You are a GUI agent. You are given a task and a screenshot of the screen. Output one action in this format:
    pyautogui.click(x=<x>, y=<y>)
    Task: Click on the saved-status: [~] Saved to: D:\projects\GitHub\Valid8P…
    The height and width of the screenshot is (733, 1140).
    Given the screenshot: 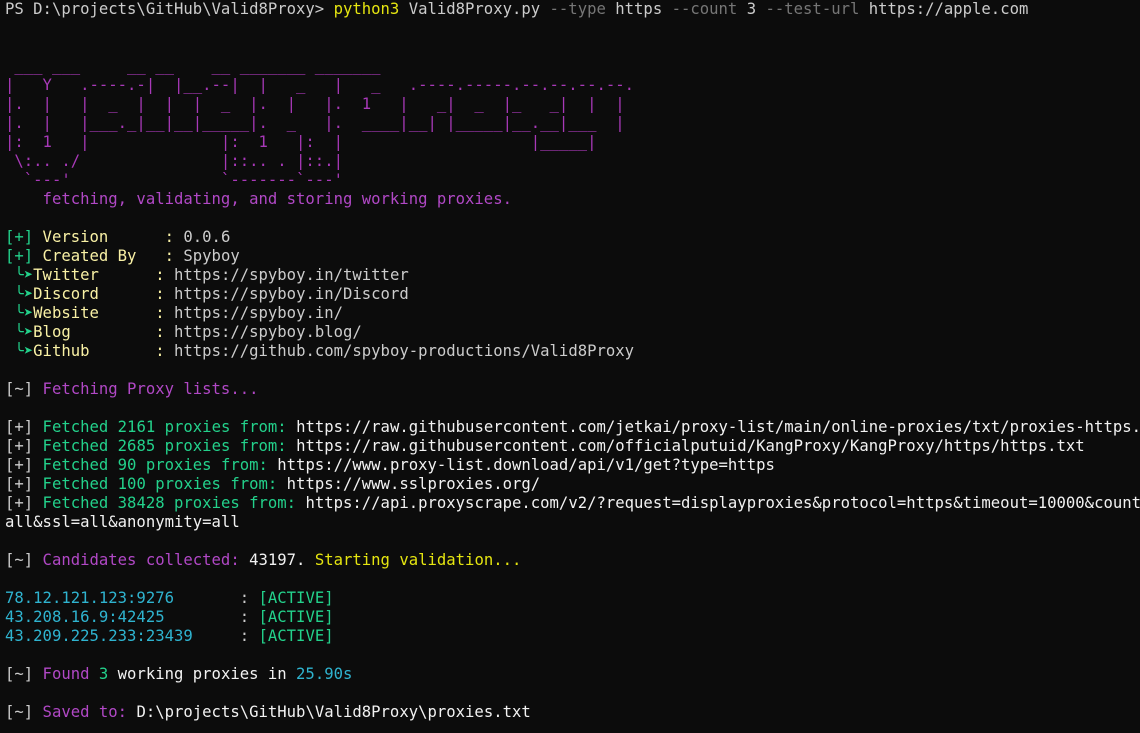 What is the action you would take?
    pyautogui.click(x=572, y=712)
    